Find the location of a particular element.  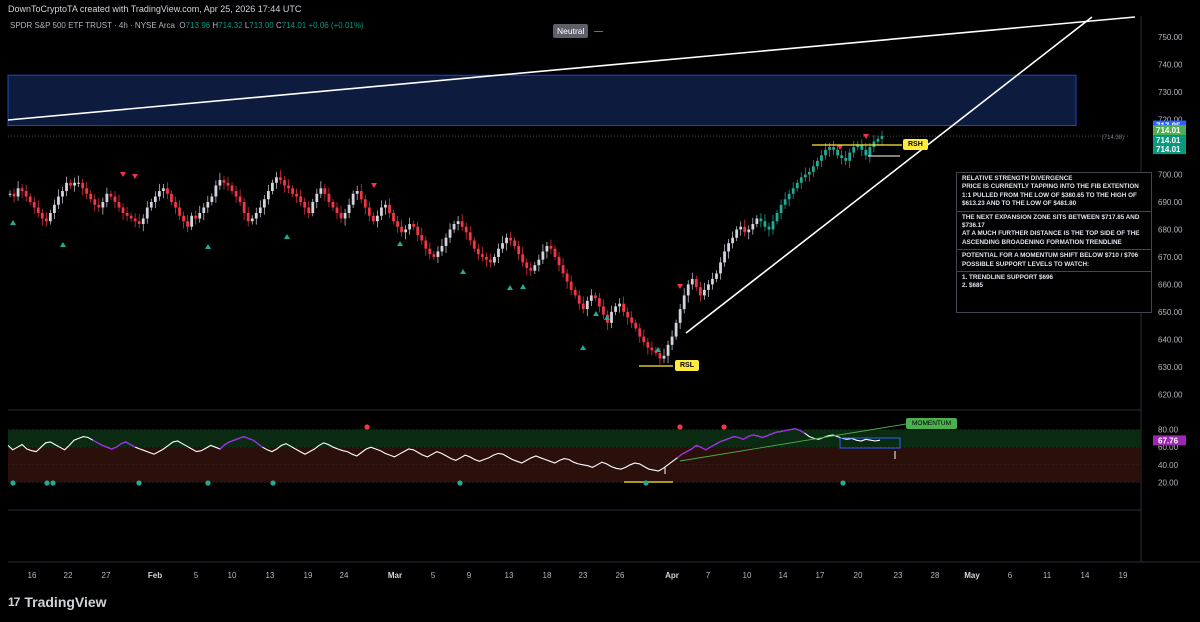

time-tick-label: 27 is located at coordinates (106, 575).